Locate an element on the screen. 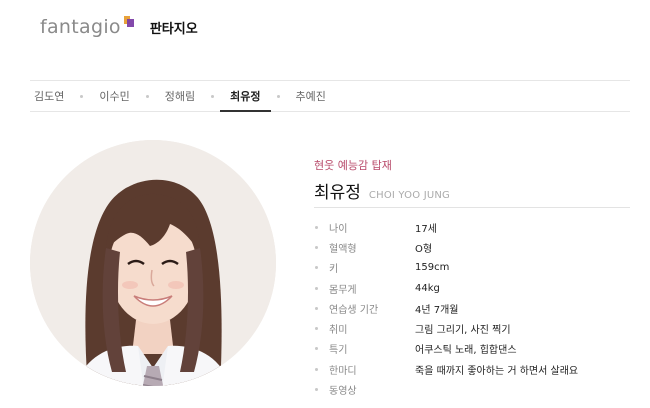 The width and height of the screenshot is (650, 408). tab-label: 추예진 is located at coordinates (310, 96).